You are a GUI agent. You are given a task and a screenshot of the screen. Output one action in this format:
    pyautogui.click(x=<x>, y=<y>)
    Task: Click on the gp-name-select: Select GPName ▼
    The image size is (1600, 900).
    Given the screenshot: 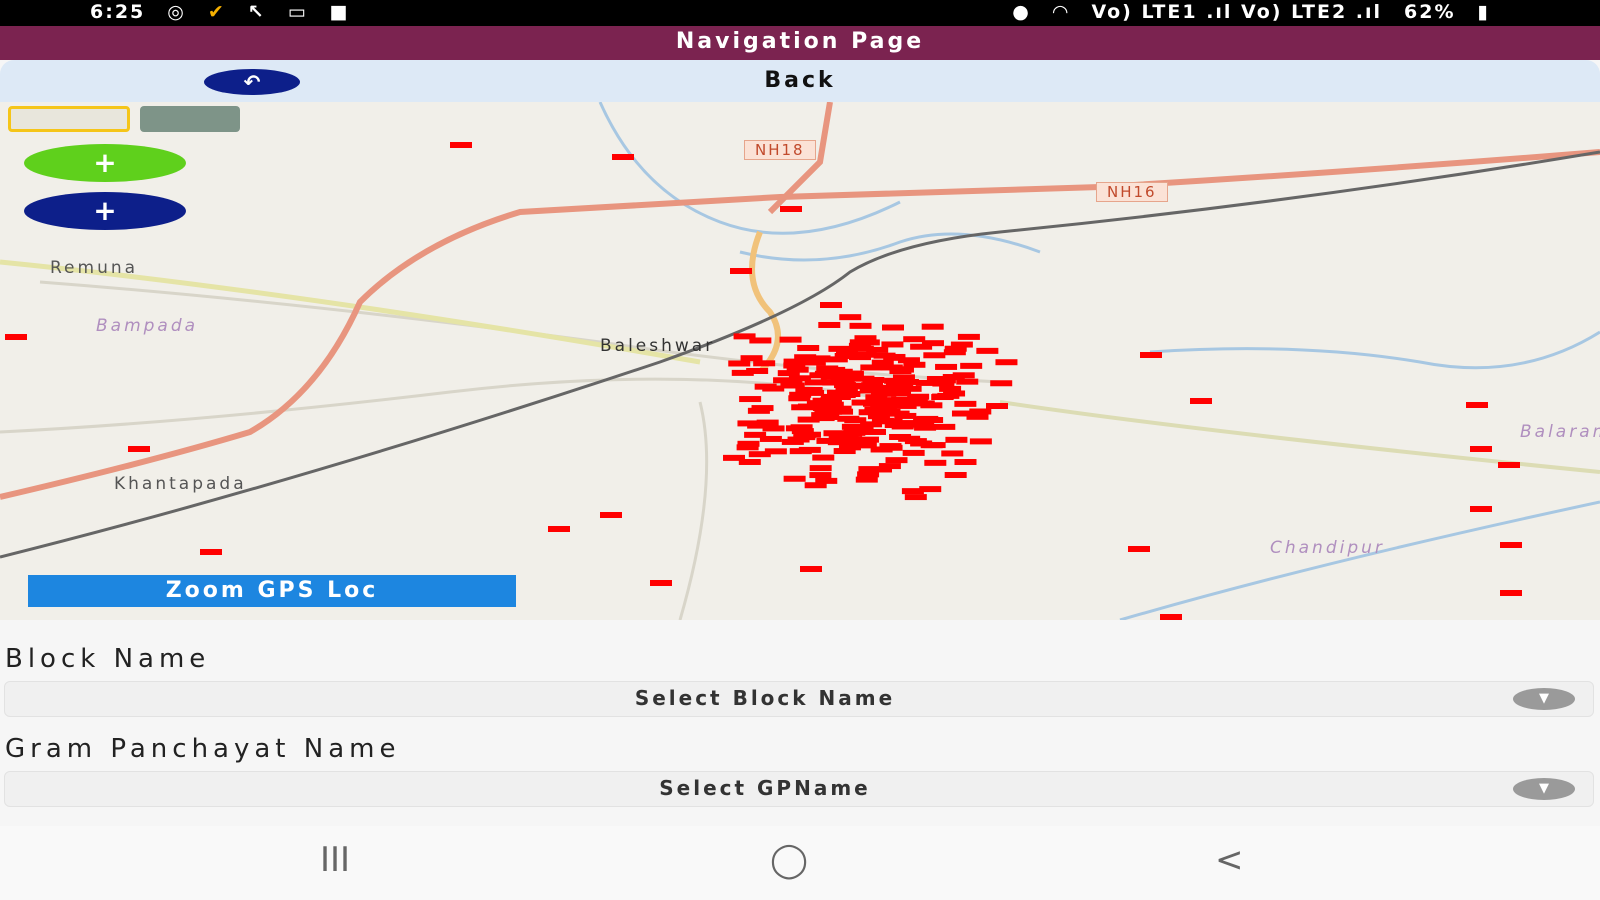 What is the action you would take?
    pyautogui.click(x=799, y=789)
    